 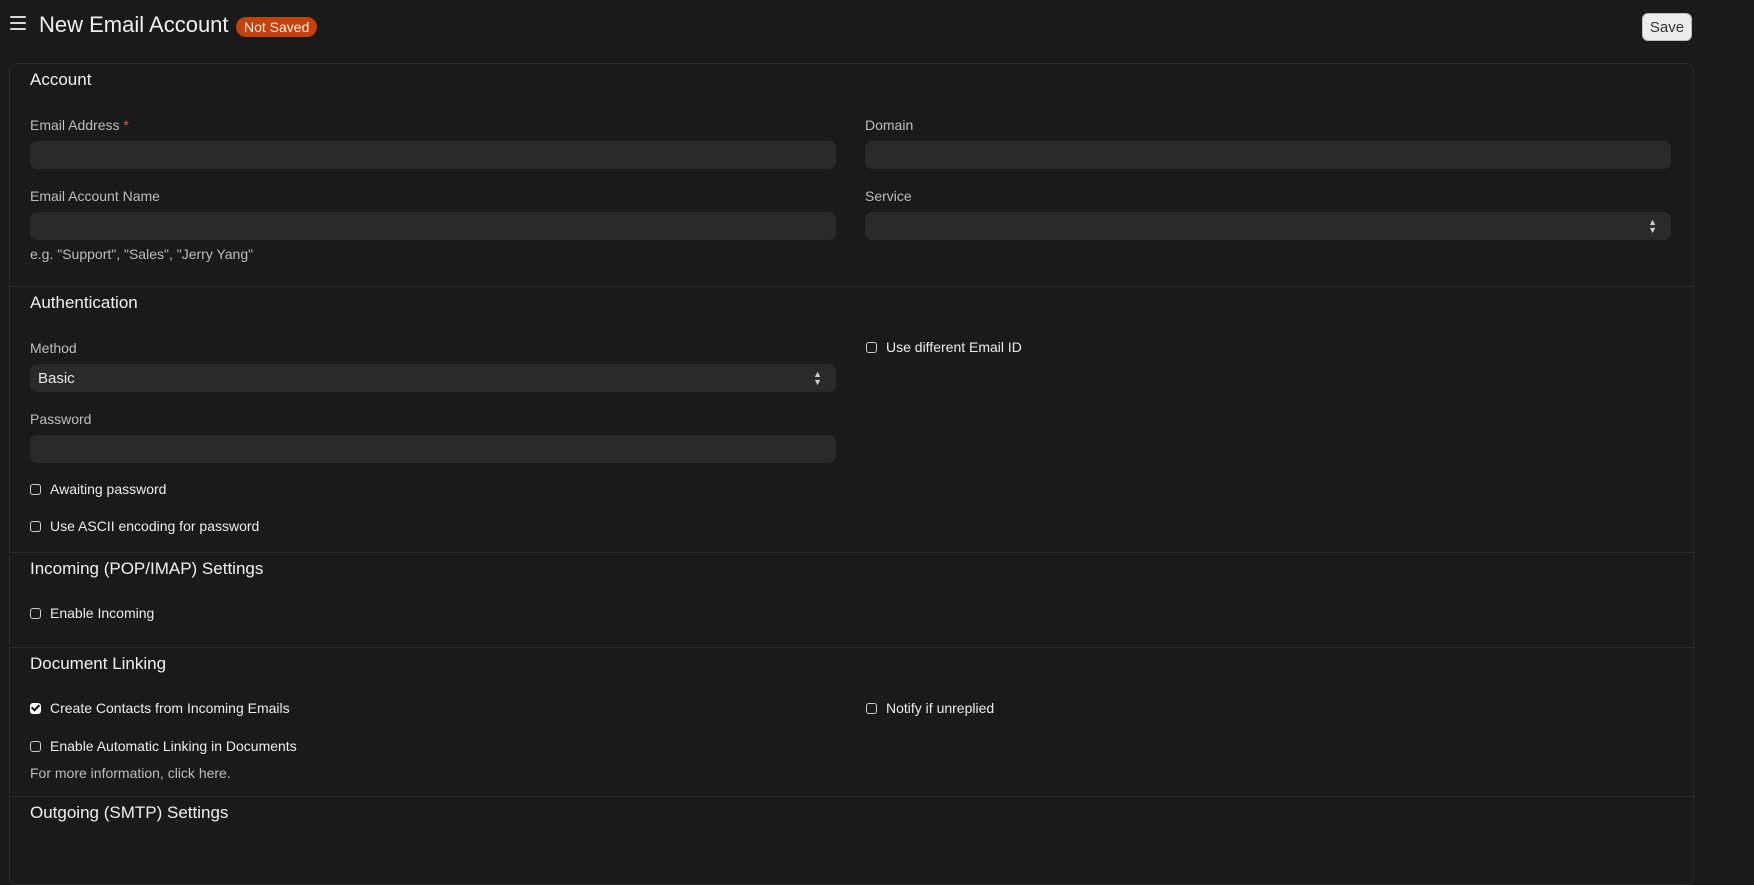 What do you see at coordinates (940, 708) in the screenshot?
I see `checkbox-label: Notify if unreplied` at bounding box center [940, 708].